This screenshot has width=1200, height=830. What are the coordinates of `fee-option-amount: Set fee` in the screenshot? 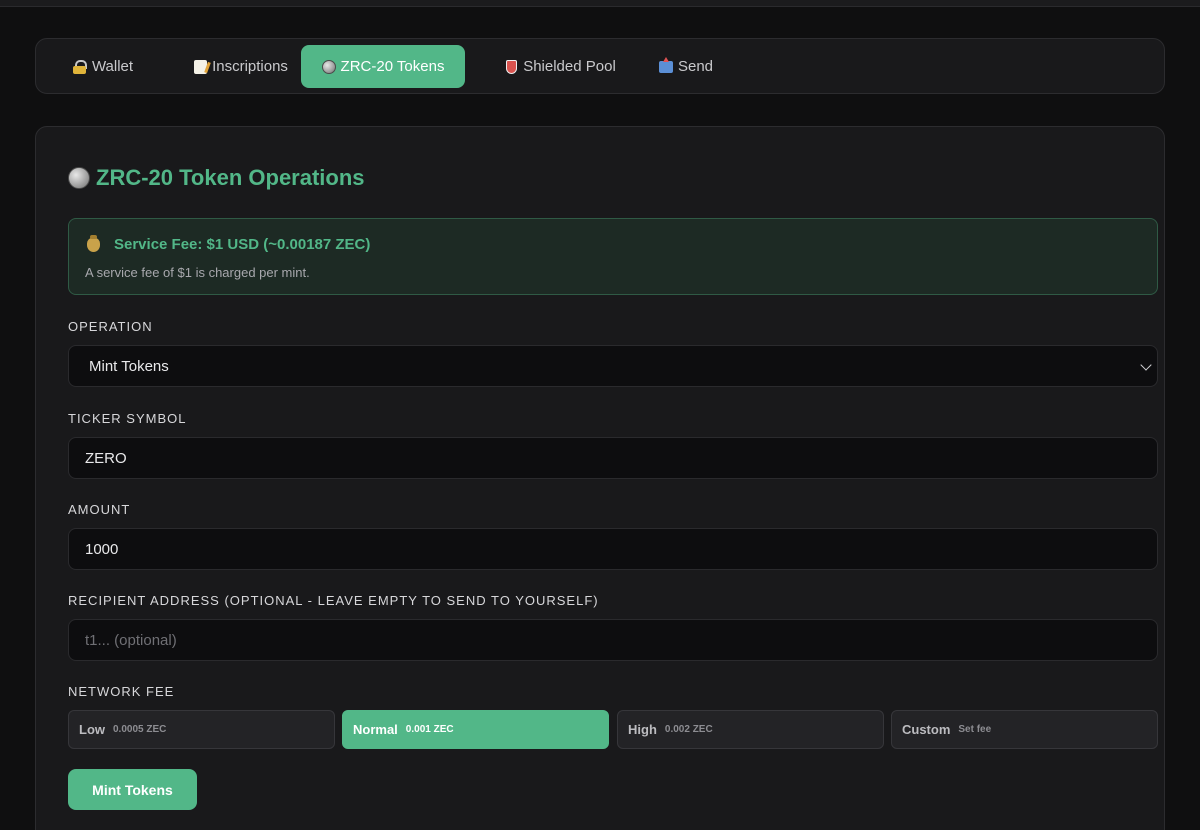 It's located at (975, 729).